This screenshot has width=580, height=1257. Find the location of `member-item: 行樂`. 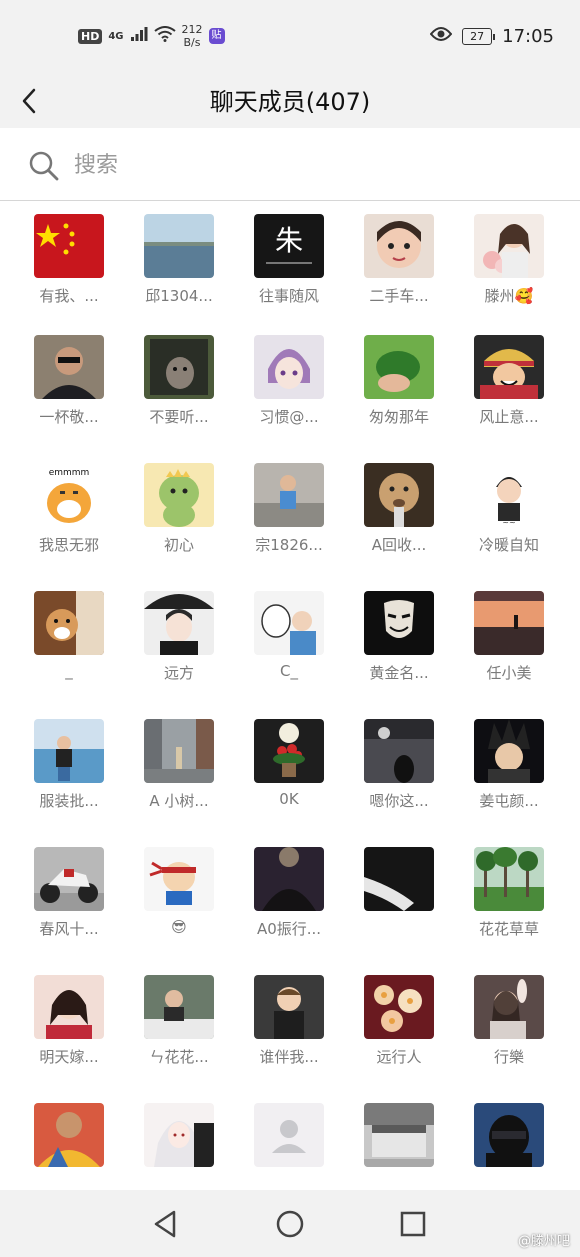

member-item: 行樂 is located at coordinates (515, 1030).